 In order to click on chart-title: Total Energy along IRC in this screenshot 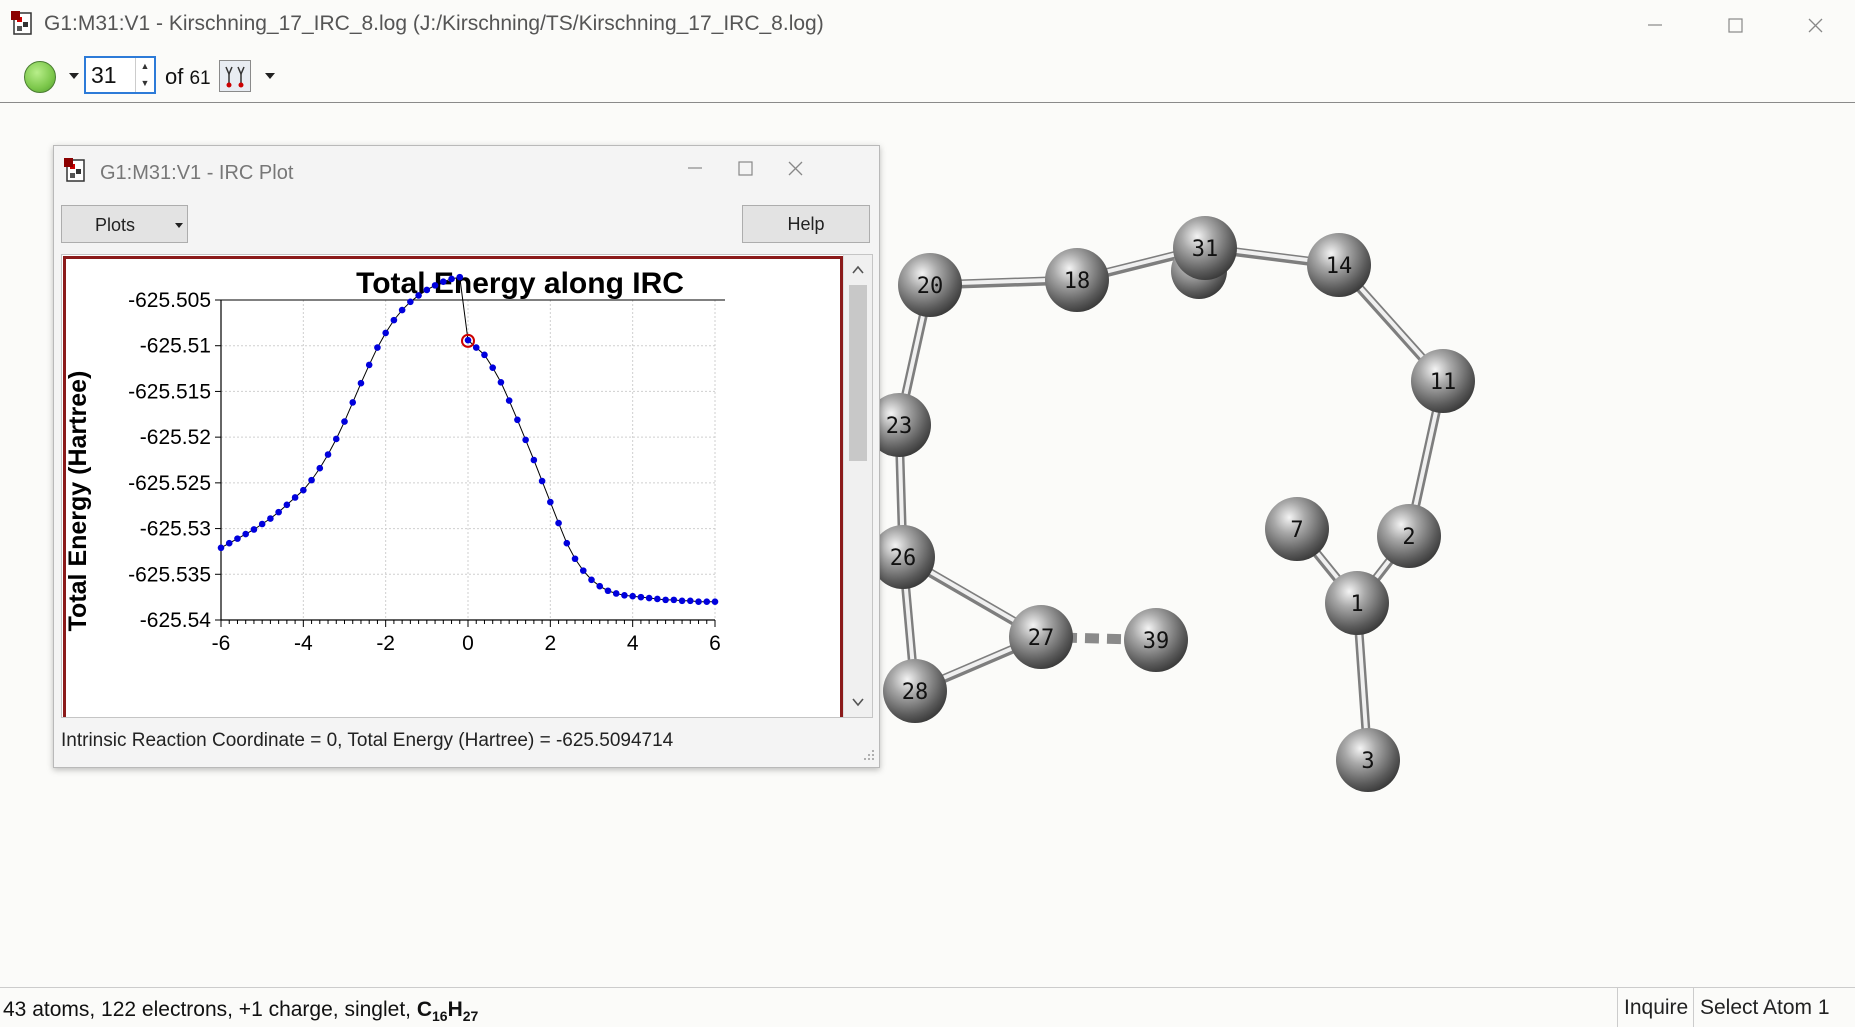, I will do `click(520, 283)`.